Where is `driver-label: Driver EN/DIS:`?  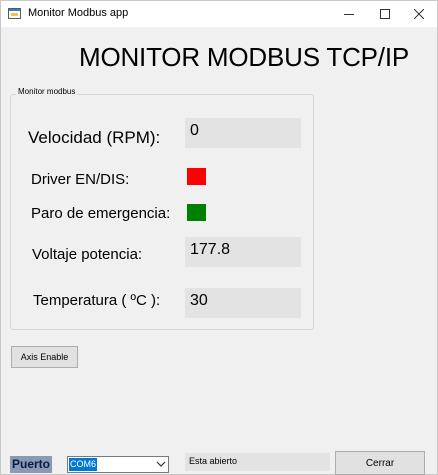
driver-label: Driver EN/DIS: is located at coordinates (80, 179).